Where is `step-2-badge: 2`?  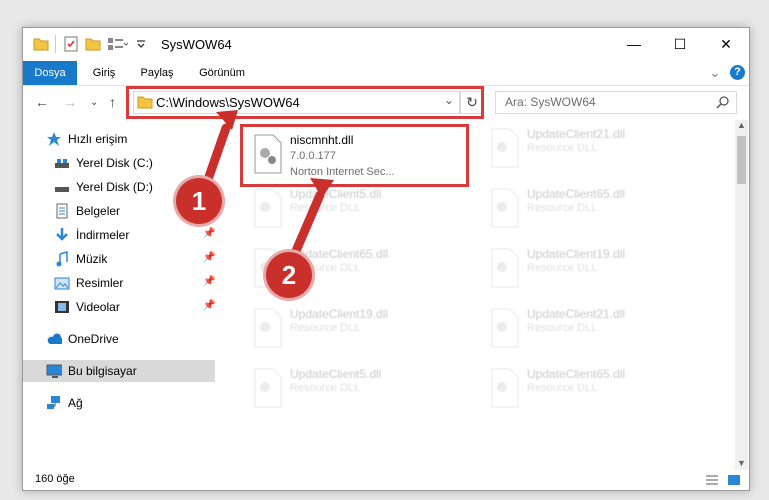 step-2-badge: 2 is located at coordinates (289, 275).